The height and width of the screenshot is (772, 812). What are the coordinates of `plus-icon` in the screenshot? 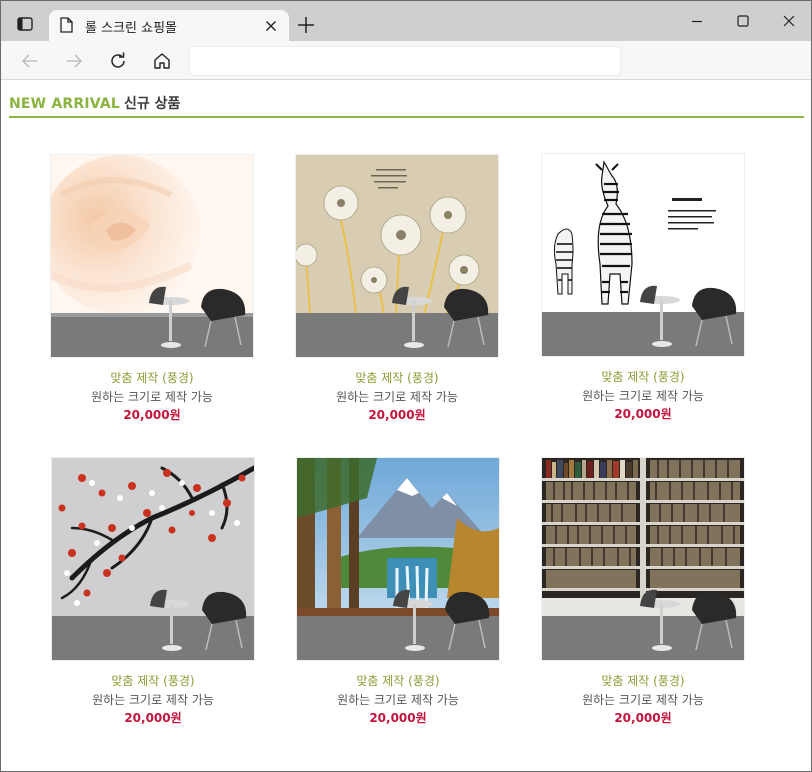 It's located at (306, 25).